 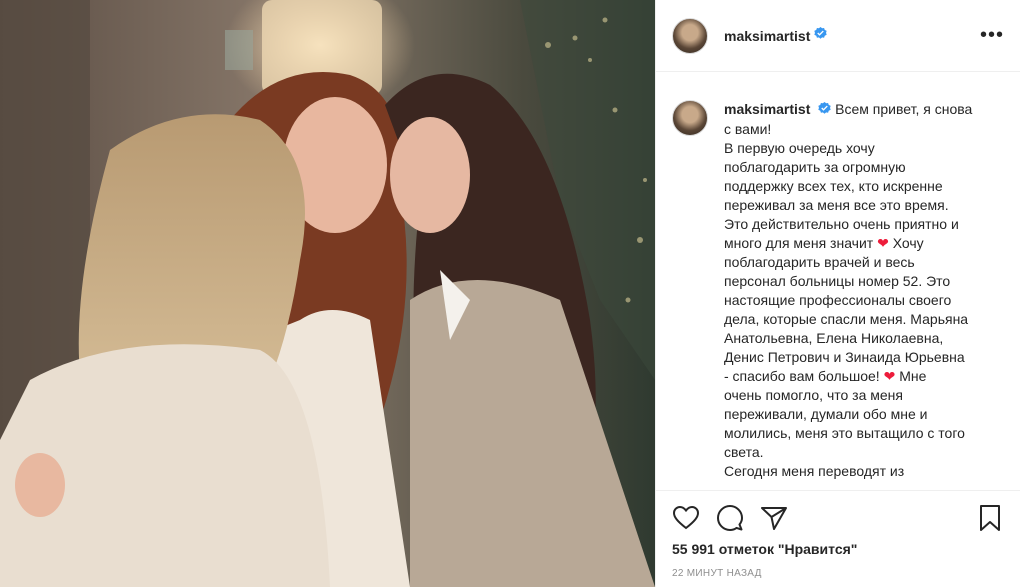 I want to click on caption-line: Это действительно очень приятно и, so click(x=841, y=223).